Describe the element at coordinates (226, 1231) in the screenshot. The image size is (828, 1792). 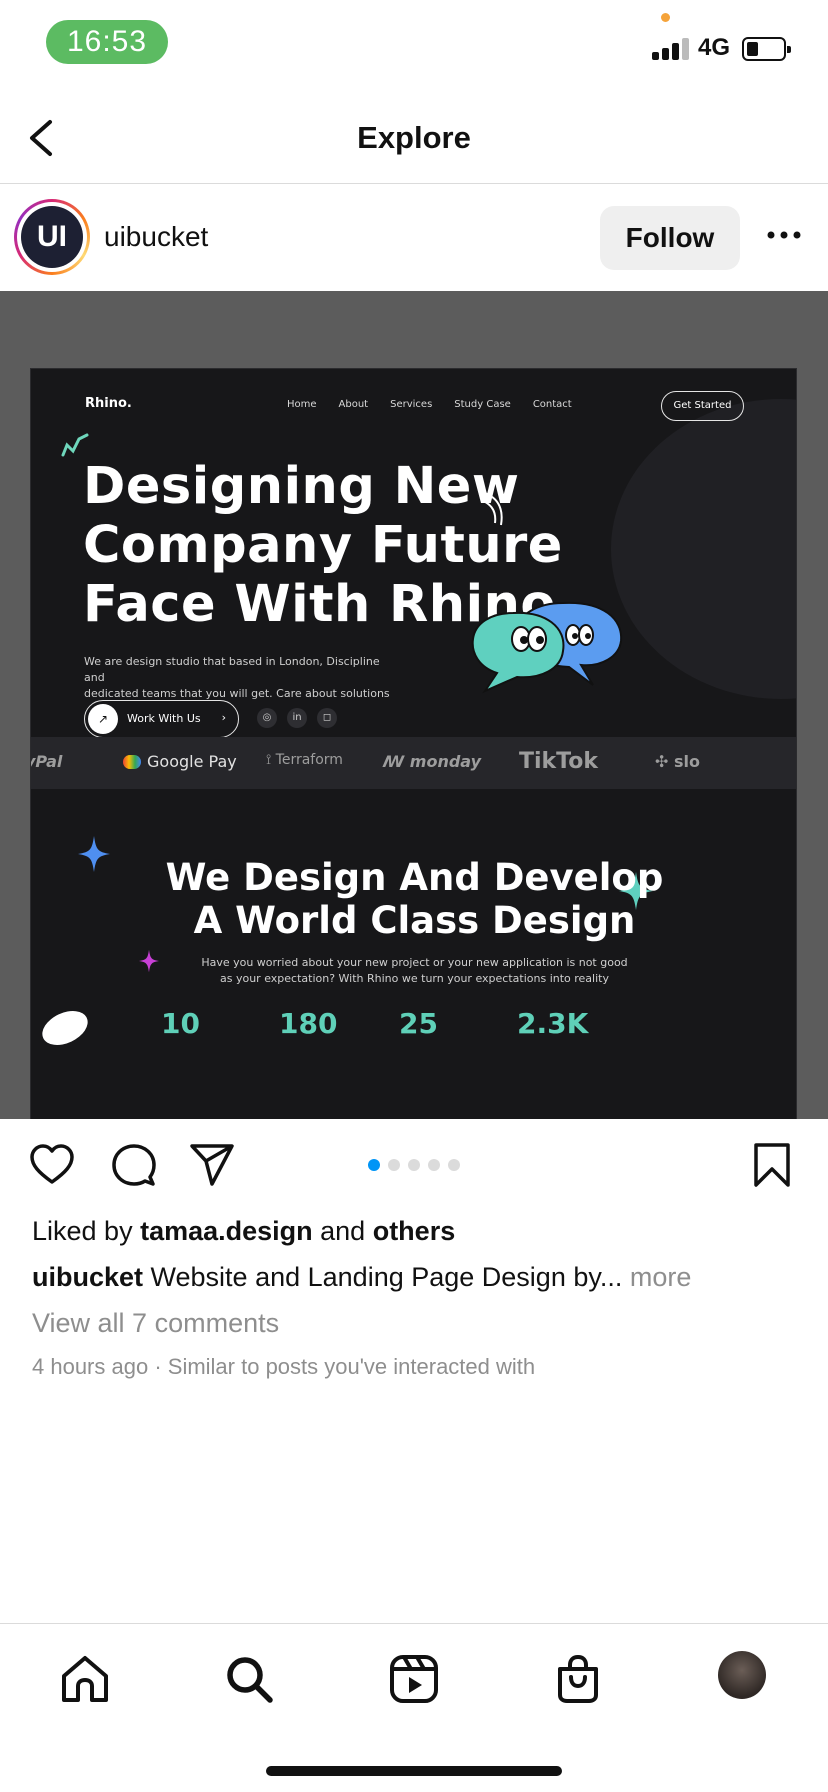
I see `liker-username: tamaa.design` at that location.